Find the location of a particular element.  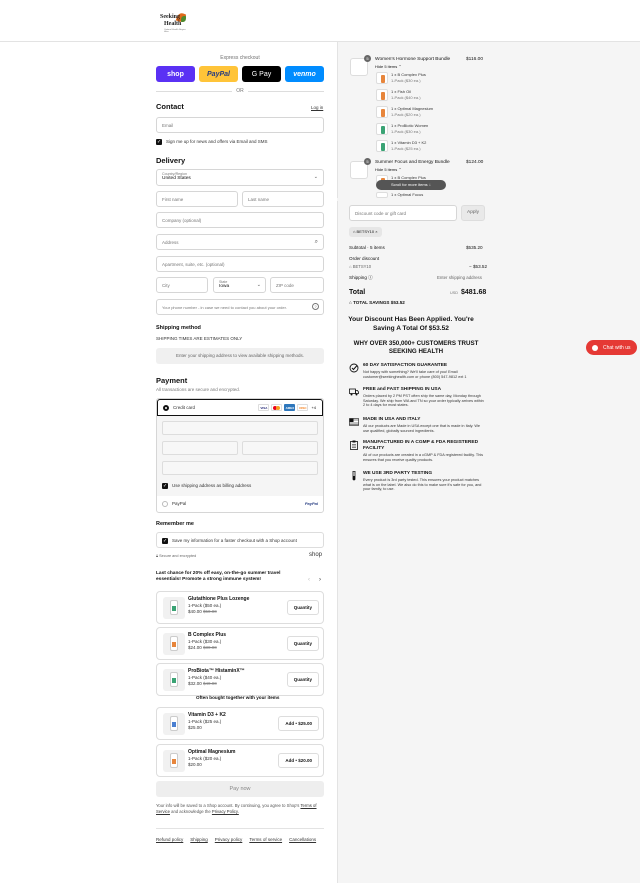

paypal-option-label: PayPal is located at coordinates (179, 503).